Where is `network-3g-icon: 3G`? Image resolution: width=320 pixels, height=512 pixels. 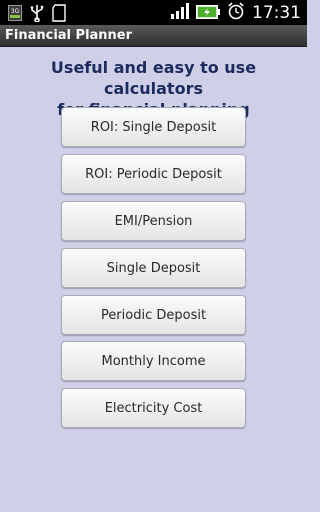
network-3g-icon: 3G is located at coordinates (15, 15).